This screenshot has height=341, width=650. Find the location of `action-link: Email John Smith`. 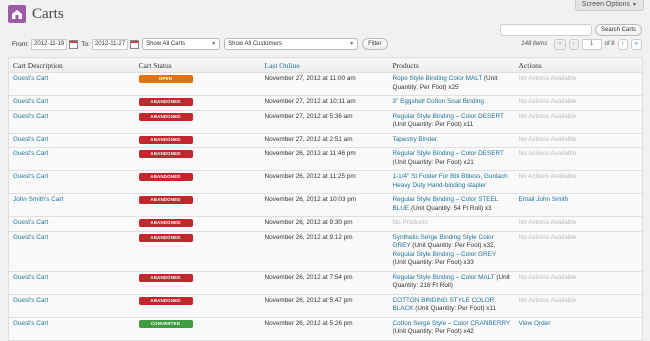

action-link: Email John Smith is located at coordinates (544, 199).